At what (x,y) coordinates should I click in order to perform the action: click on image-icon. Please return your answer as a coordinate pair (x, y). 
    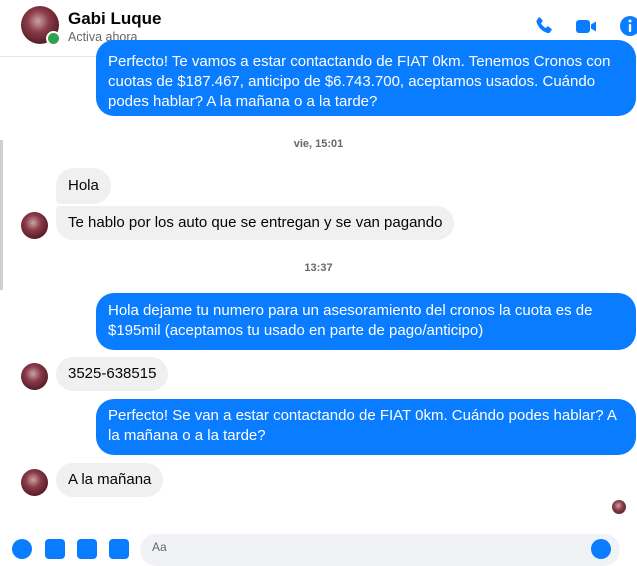
    Looking at the image, I should click on (55, 549).